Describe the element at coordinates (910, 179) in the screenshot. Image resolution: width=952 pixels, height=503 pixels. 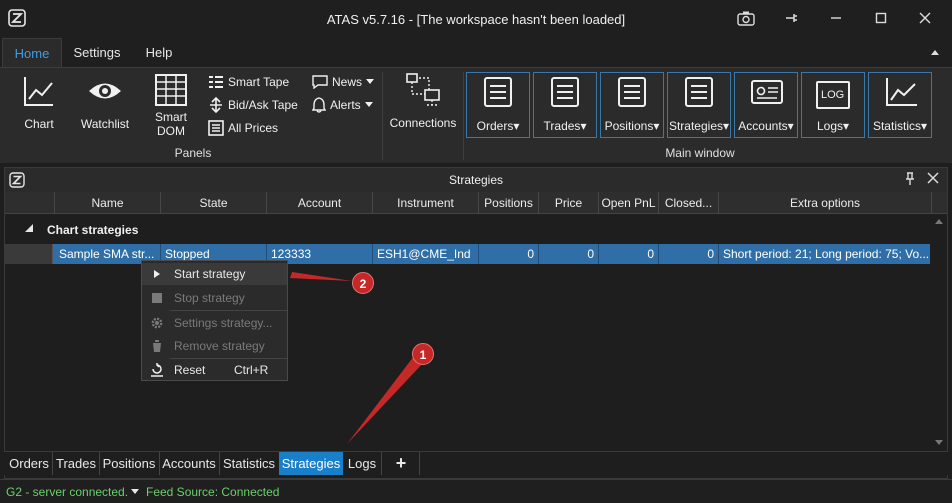
I see `pin-icon` at that location.